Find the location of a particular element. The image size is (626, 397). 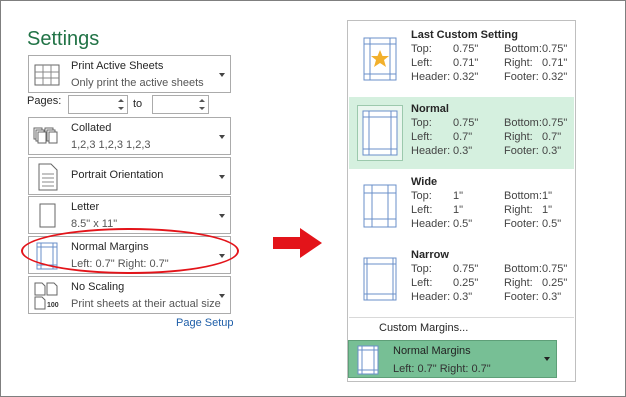

page-wide-margins-icon is located at coordinates (380, 206).